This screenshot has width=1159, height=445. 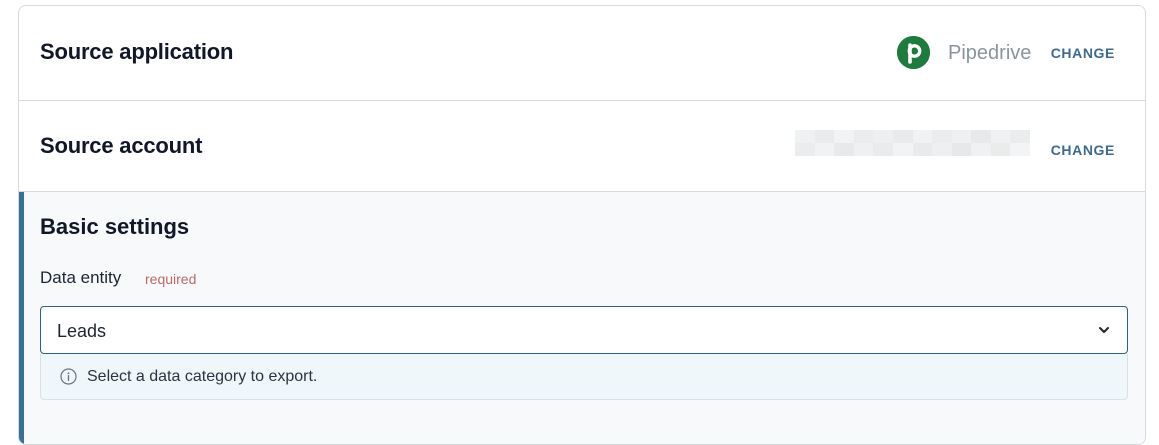 What do you see at coordinates (1083, 150) in the screenshot?
I see `change-source-account-button: CHANGE` at bounding box center [1083, 150].